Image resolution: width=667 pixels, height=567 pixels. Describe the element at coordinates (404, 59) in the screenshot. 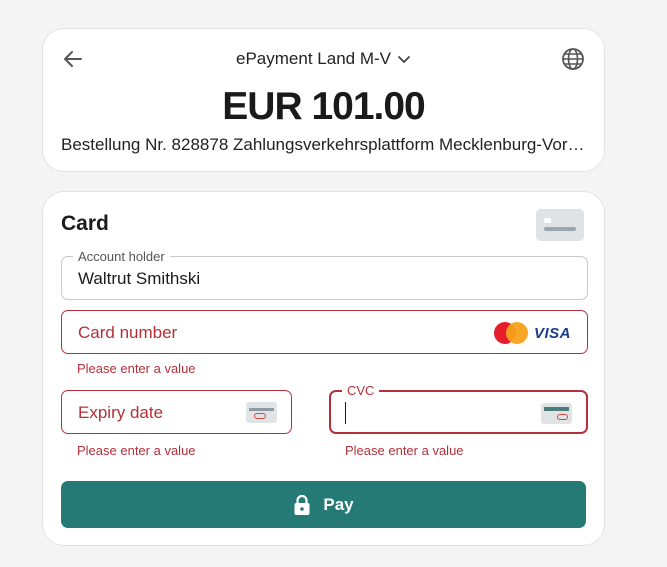

I see `chevron-down-icon` at that location.